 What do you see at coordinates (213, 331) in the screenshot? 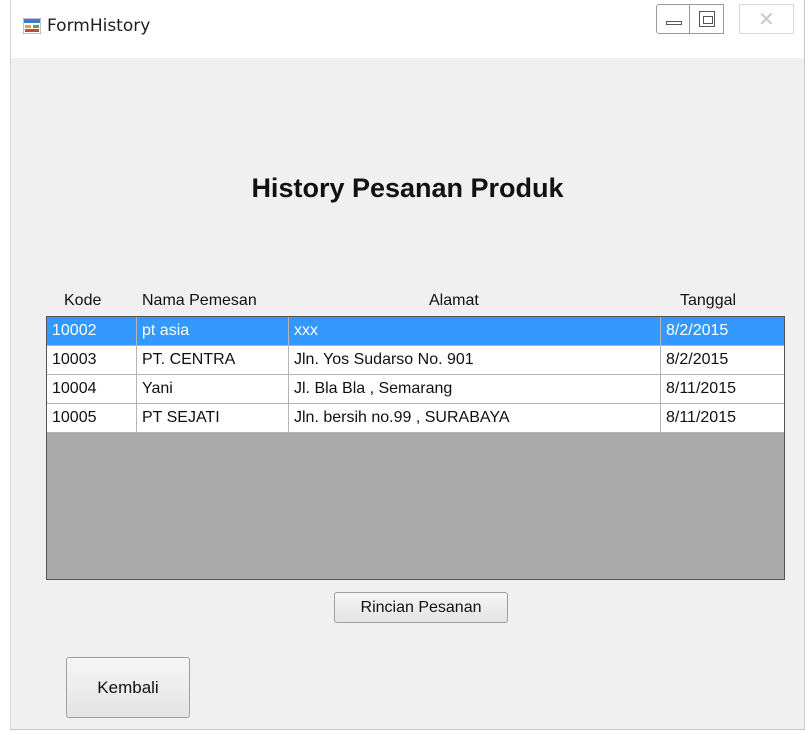
I see `cell-nama-pemesan: pt asia` at bounding box center [213, 331].